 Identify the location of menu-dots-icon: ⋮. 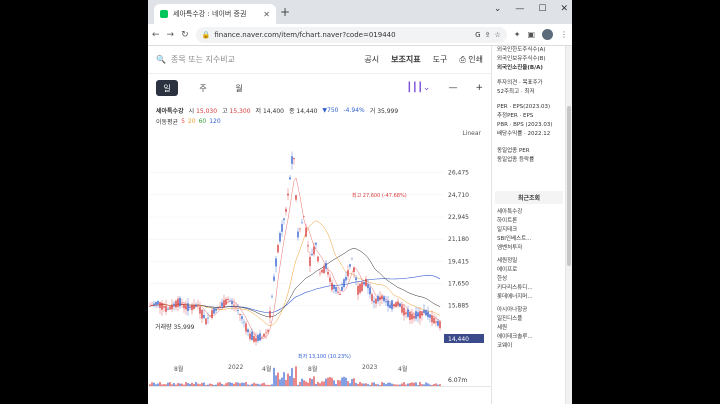
(564, 34).